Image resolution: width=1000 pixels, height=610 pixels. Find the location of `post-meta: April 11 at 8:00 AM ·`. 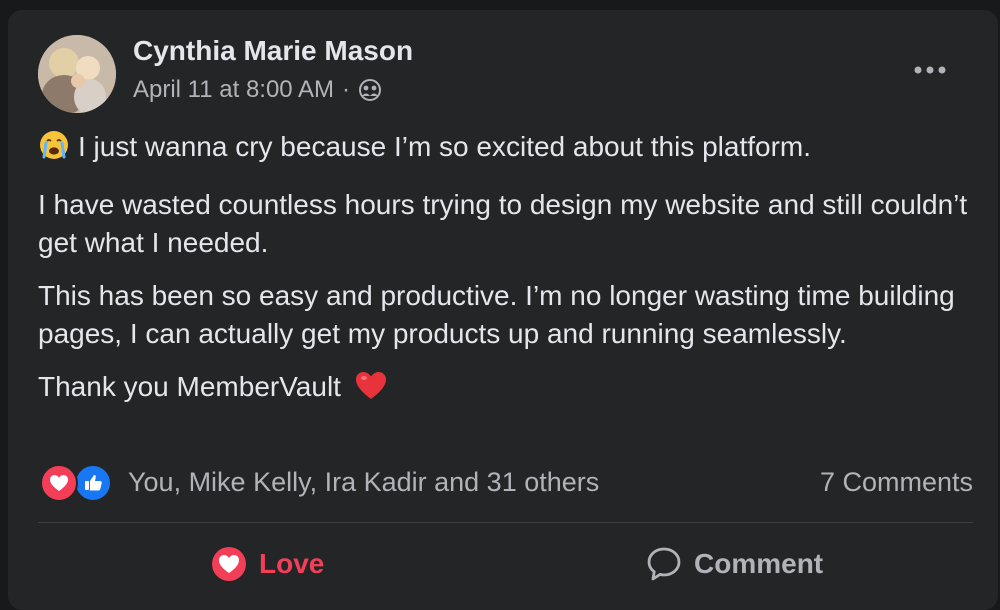

post-meta: April 11 at 8:00 AM · is located at coordinates (257, 90).